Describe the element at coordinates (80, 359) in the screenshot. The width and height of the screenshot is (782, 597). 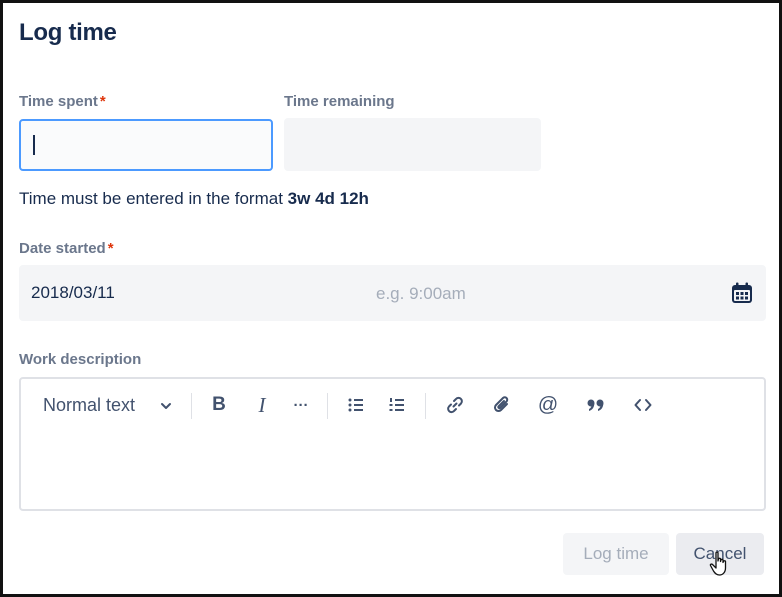
I see `work-description-label: Work description` at that location.